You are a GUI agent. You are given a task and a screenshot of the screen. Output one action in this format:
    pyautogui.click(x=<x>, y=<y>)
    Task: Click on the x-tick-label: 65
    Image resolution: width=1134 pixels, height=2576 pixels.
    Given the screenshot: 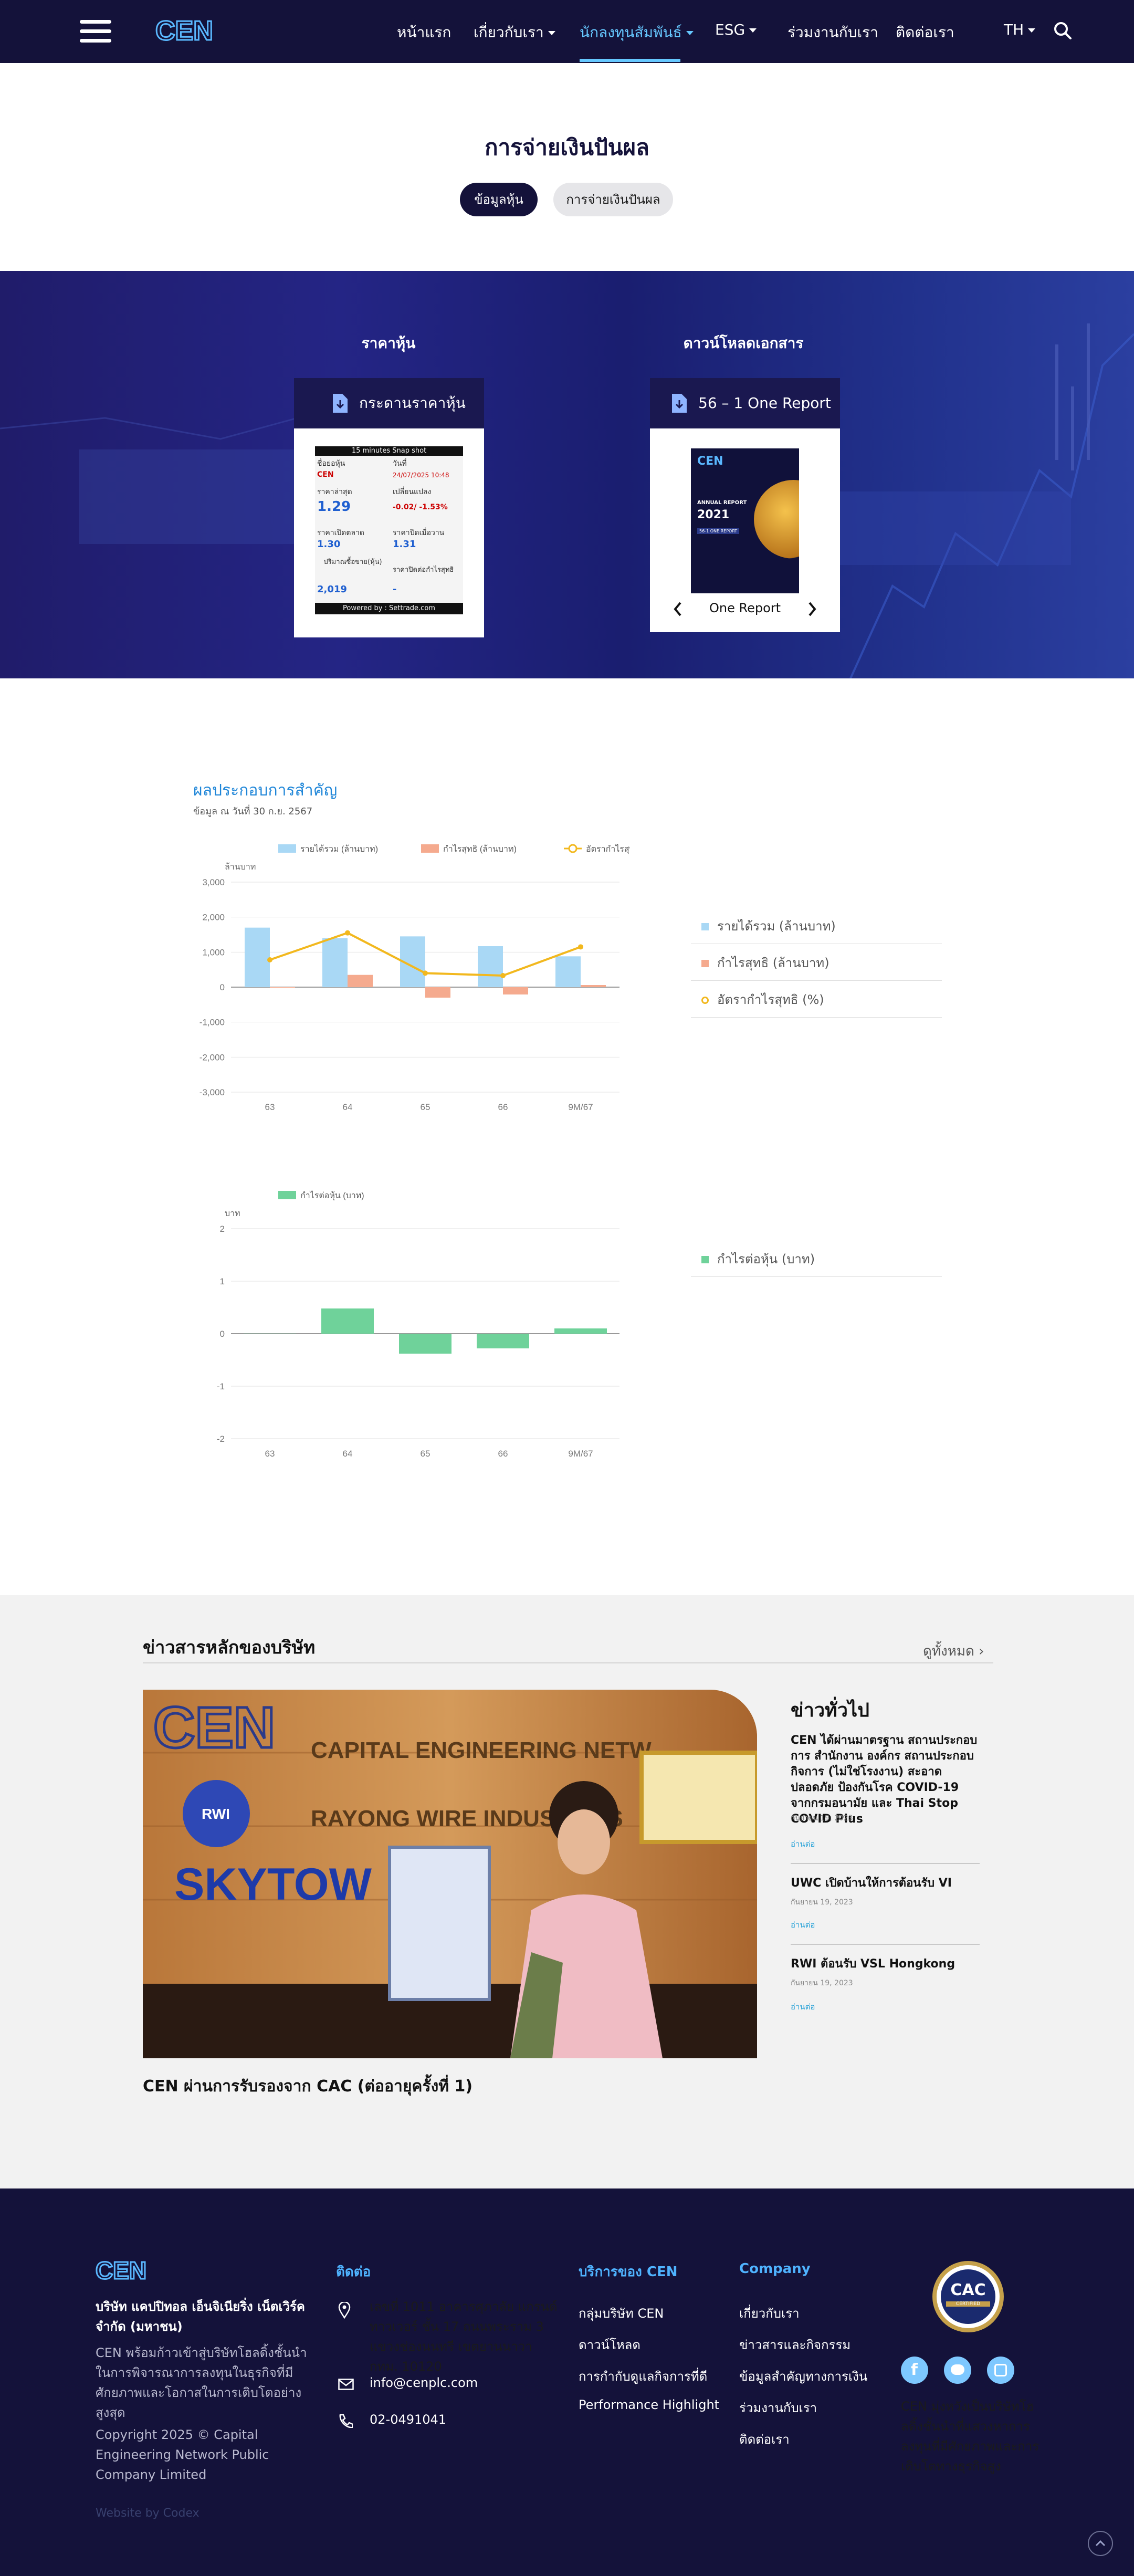 What is the action you would take?
    pyautogui.click(x=425, y=1107)
    